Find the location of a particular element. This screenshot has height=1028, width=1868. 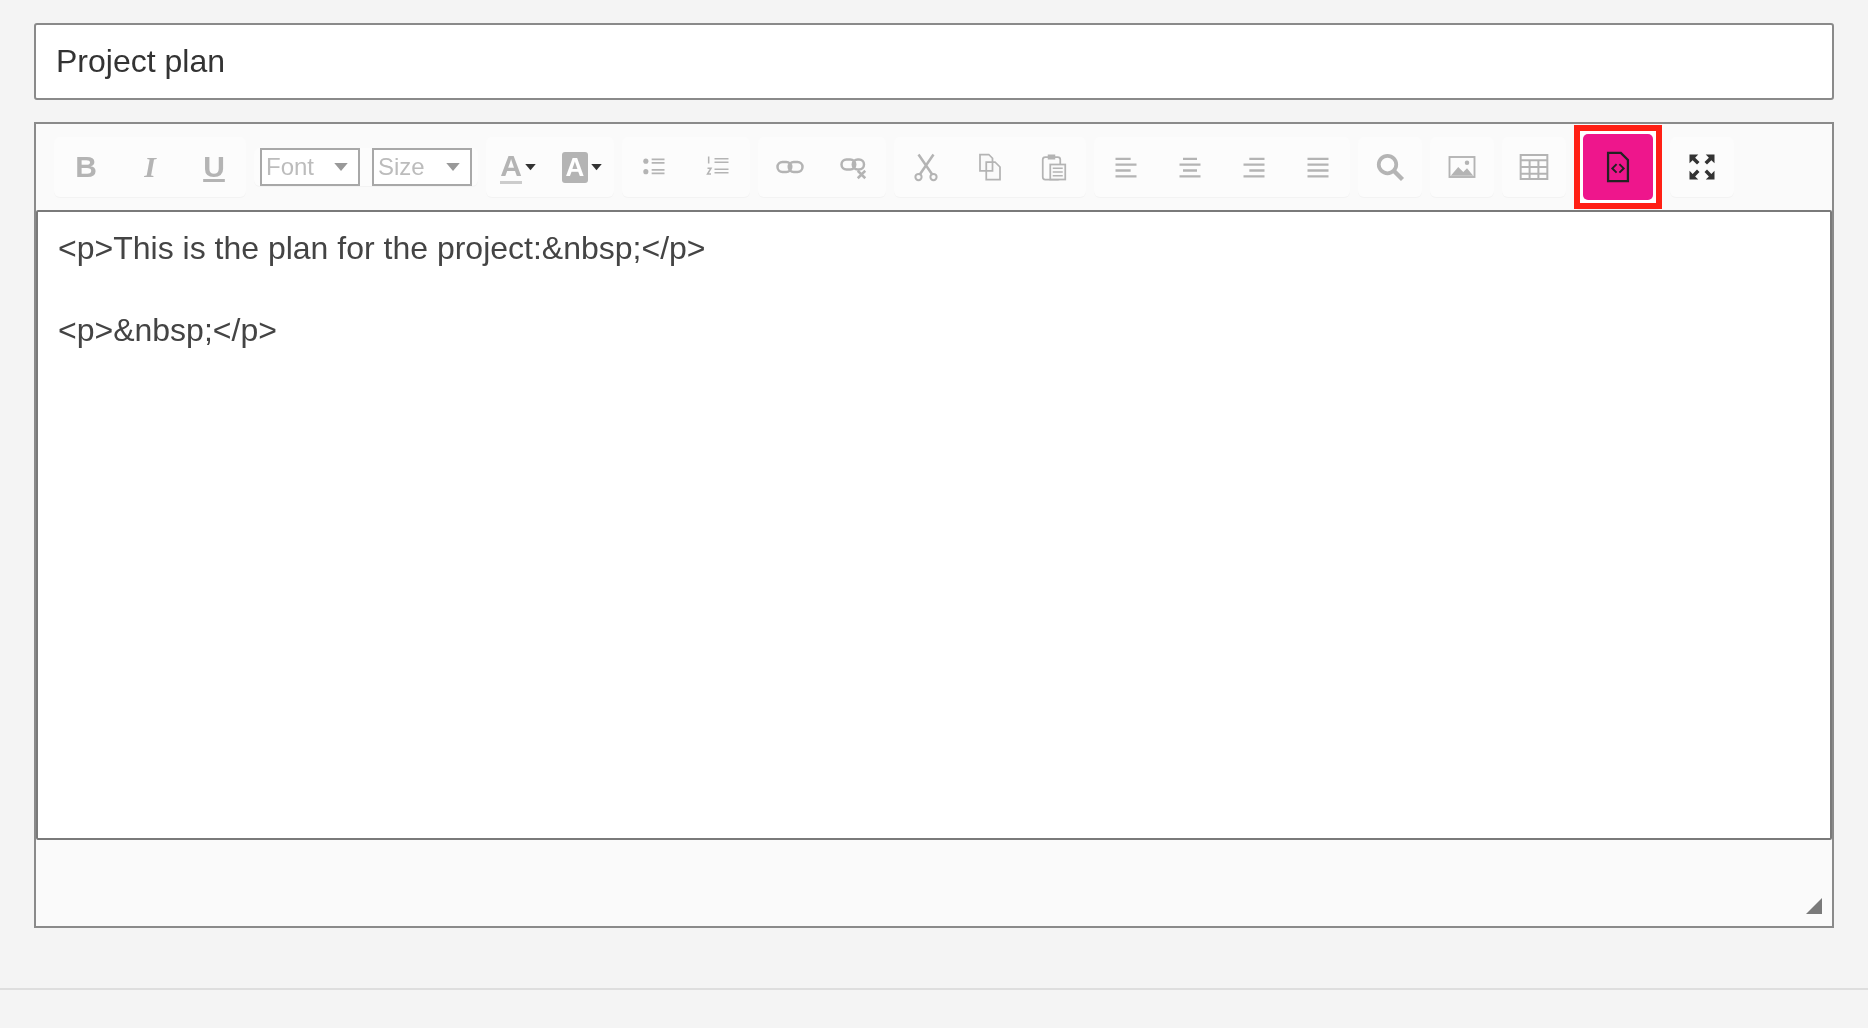

source-button is located at coordinates (1618, 167).